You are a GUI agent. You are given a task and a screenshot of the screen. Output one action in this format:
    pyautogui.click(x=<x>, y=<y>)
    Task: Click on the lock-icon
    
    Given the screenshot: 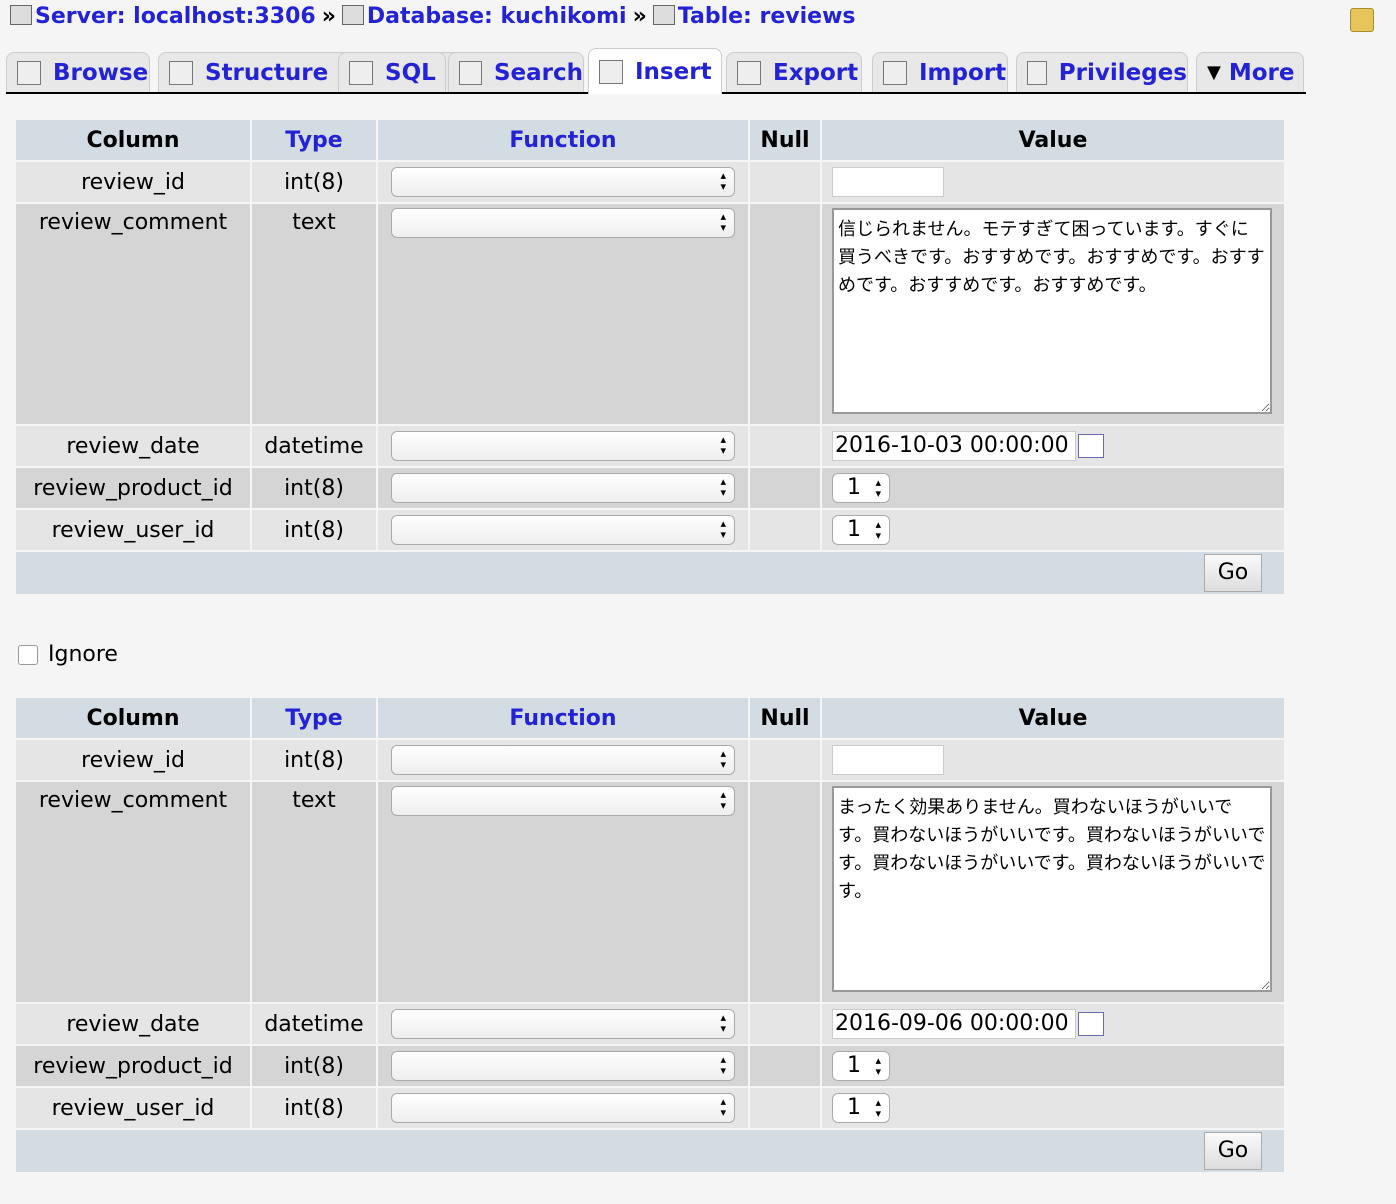 What is the action you would take?
    pyautogui.click(x=1362, y=20)
    